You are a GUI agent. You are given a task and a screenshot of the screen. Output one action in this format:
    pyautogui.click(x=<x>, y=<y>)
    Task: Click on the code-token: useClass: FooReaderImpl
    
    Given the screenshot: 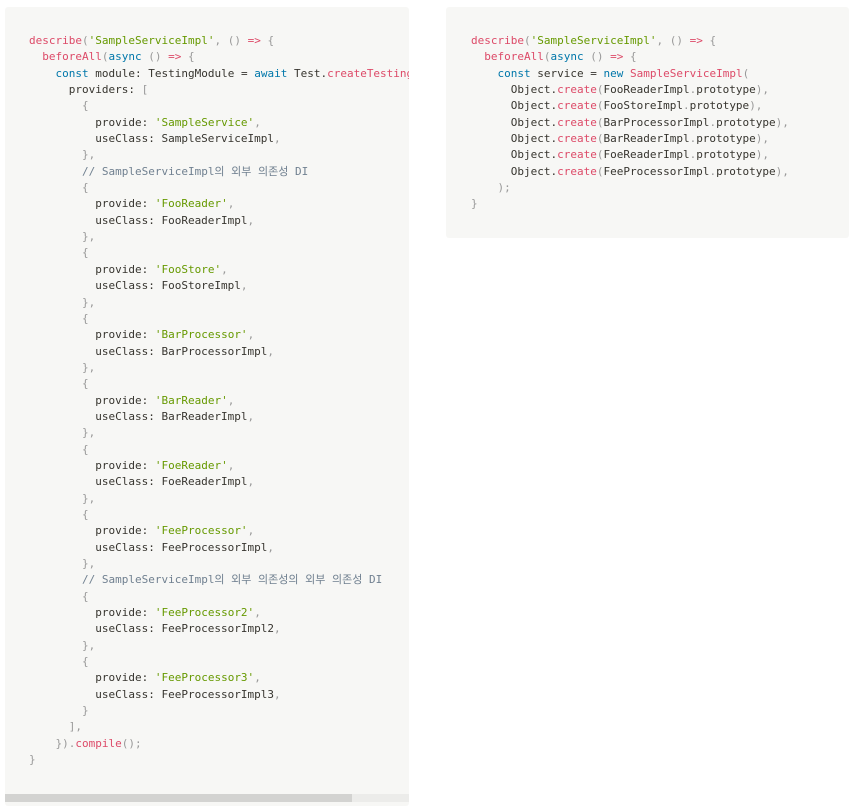 What is the action you would take?
    pyautogui.click(x=138, y=220)
    